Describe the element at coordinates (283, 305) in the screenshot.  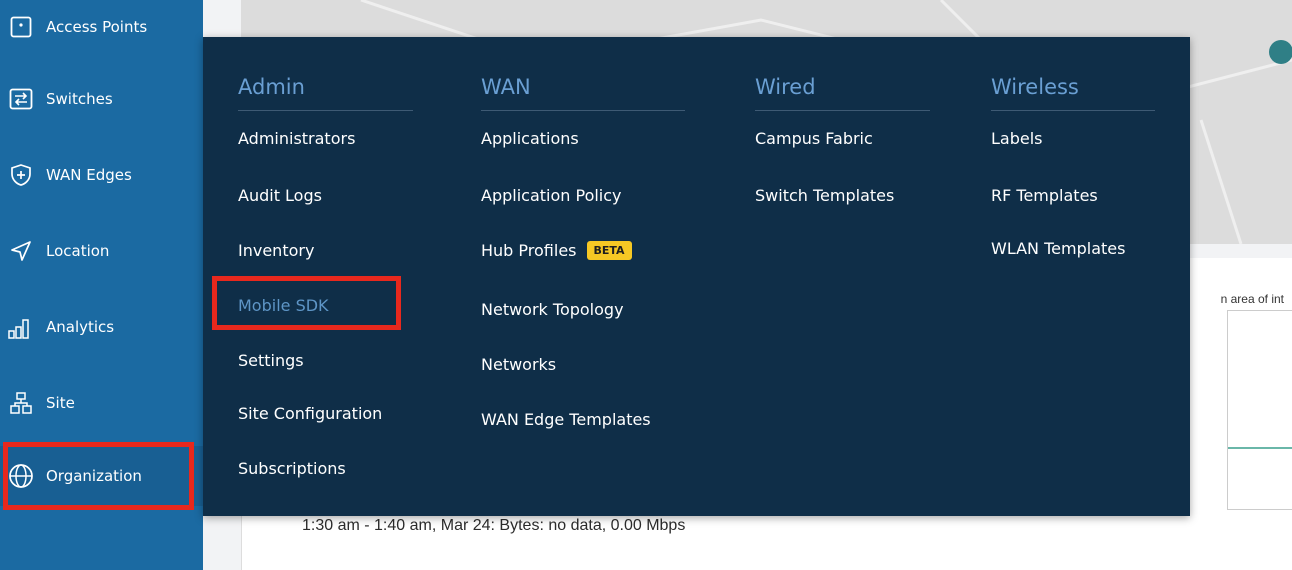
I see `menu-item-mobile-sdk: Mobile SDK` at that location.